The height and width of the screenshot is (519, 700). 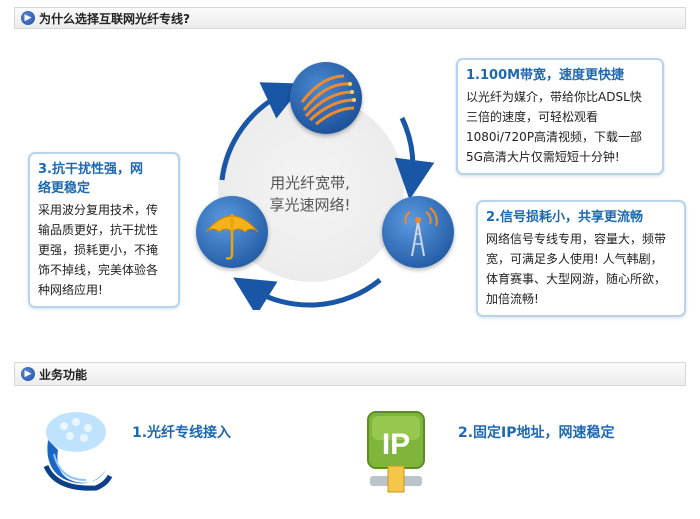 What do you see at coordinates (350, 18) in the screenshot?
I see `section-header-why: ▶ 为什么选择互联网光纤专线?` at bounding box center [350, 18].